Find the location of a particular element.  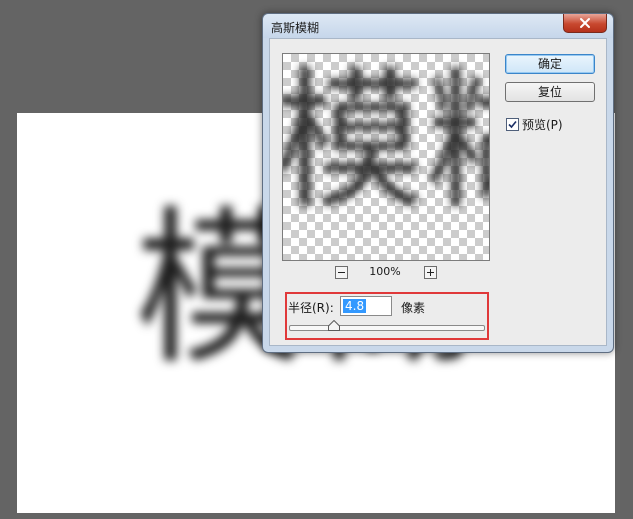

preview-option: 预览(P) is located at coordinates (534, 124).